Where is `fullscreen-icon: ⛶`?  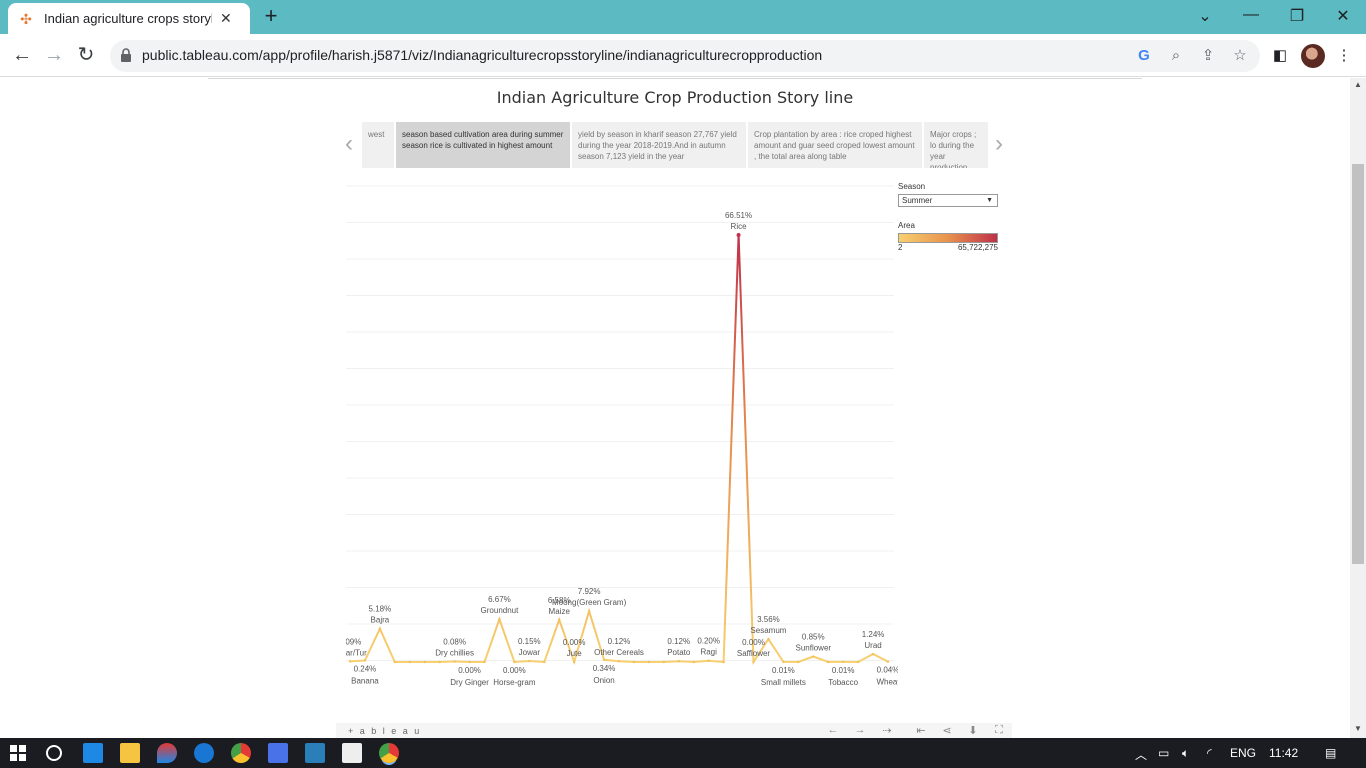
fullscreen-icon: ⛶ is located at coordinates (999, 730).